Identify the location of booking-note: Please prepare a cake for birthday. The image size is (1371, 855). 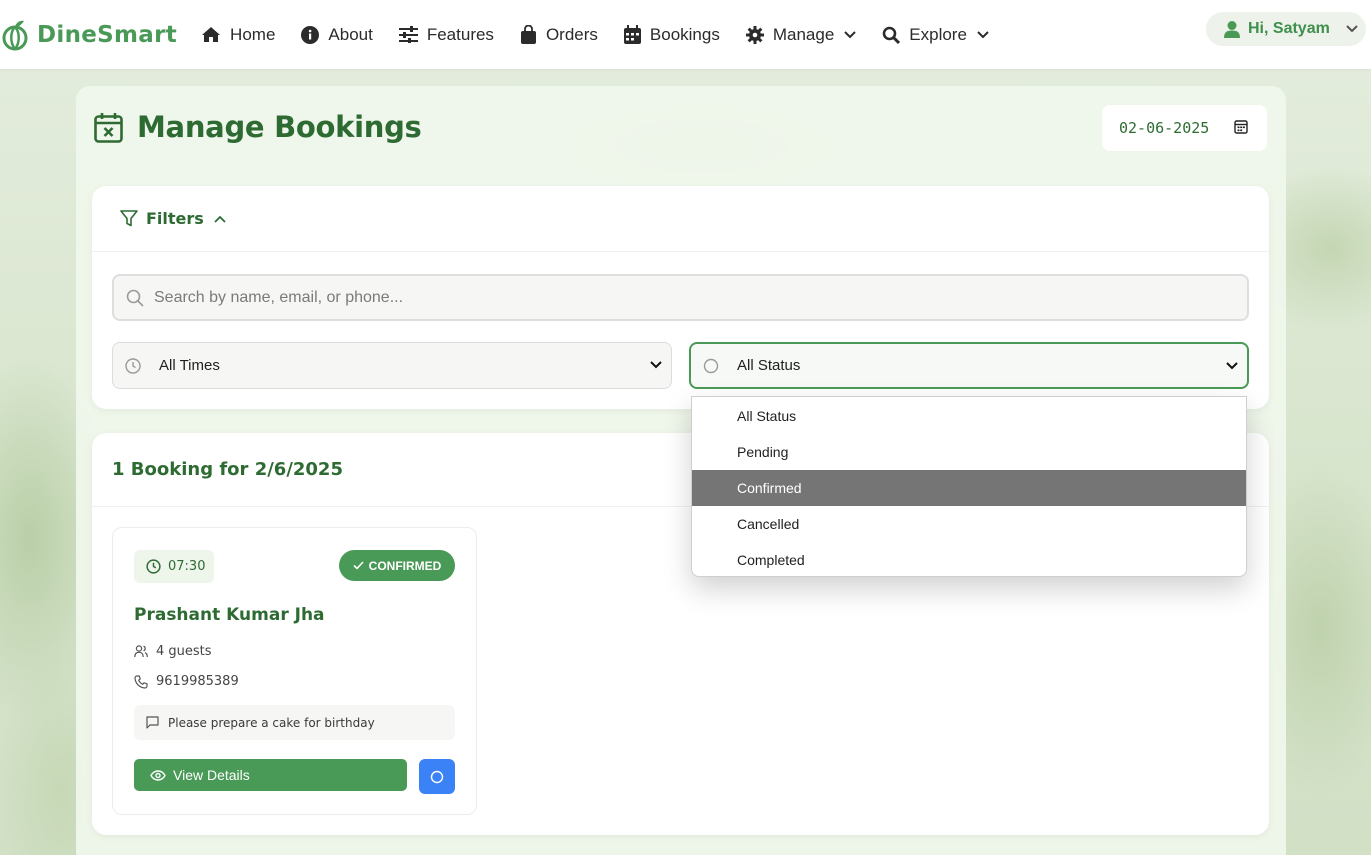
(294, 722).